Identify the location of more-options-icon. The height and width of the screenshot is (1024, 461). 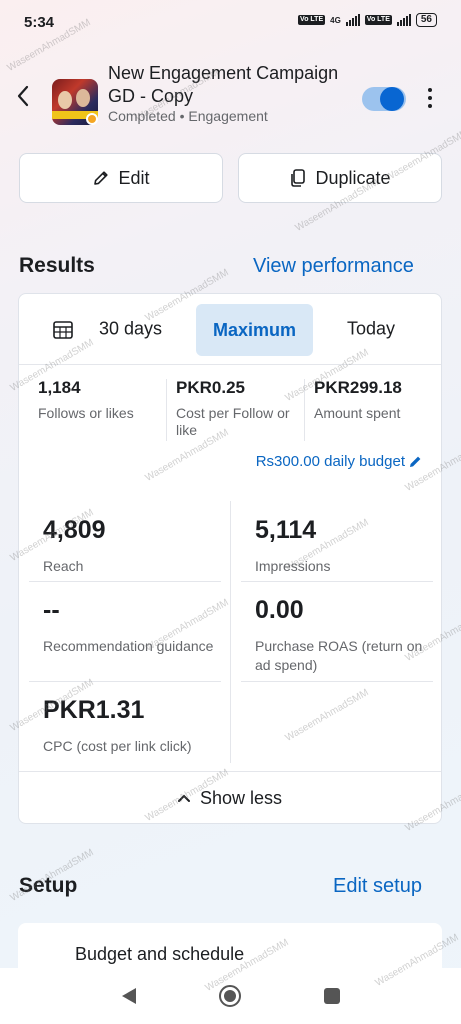
(430, 98).